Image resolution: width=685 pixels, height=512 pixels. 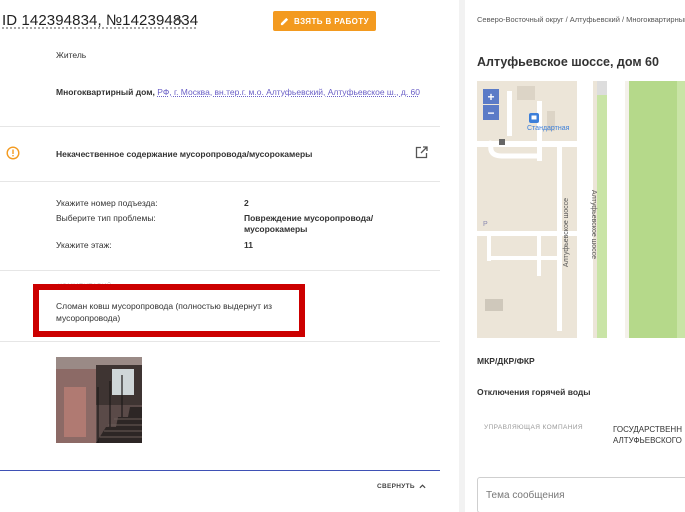 I want to click on hot-water-label: Отключения горячей воды, so click(x=534, y=392).